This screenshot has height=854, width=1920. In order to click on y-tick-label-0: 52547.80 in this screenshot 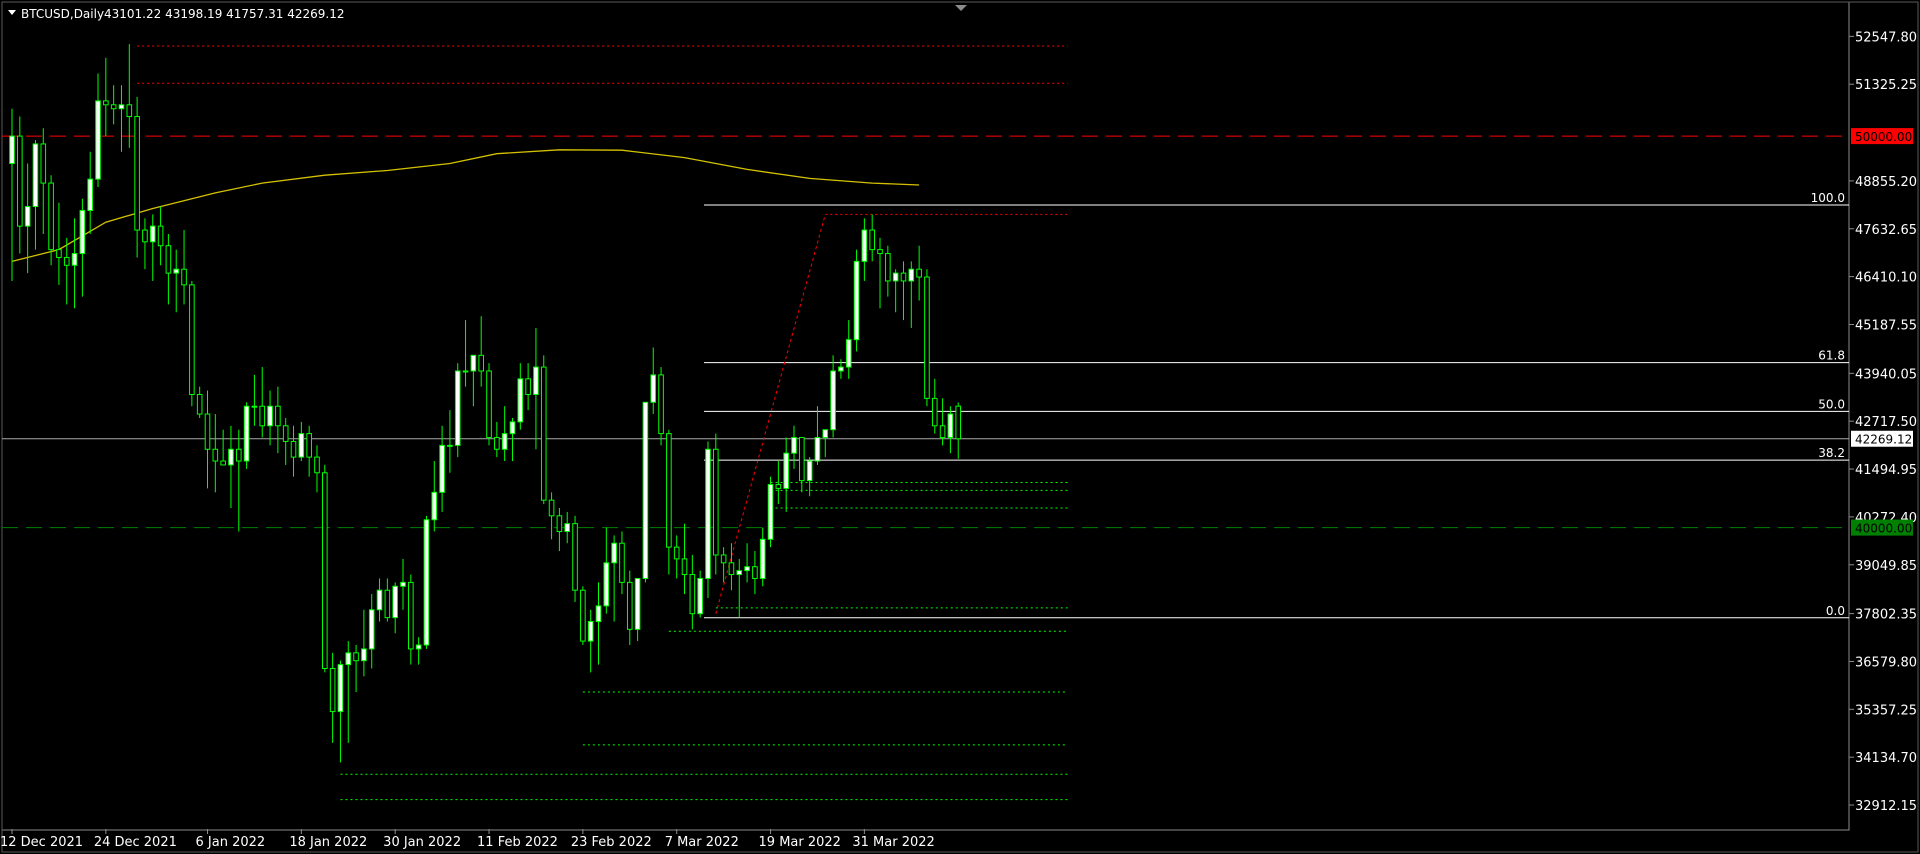, I will do `click(1886, 37)`.